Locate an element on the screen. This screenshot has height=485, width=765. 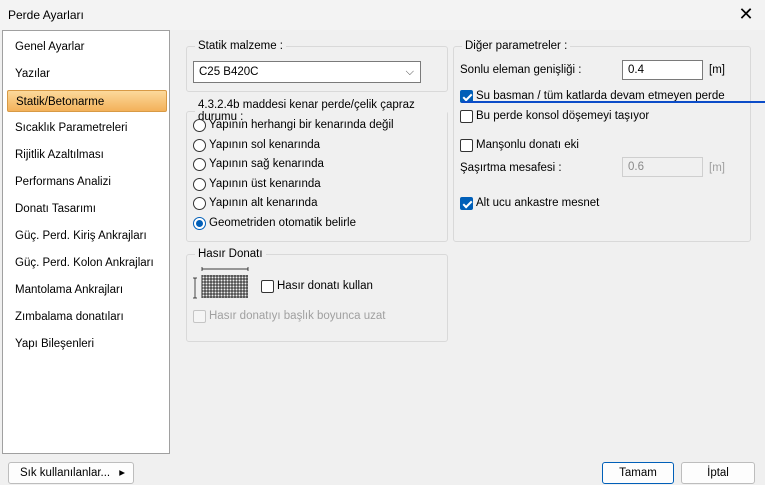
sidebar-item-donati-tasarimi: Donatı Tasarımı is located at coordinates (87, 209).